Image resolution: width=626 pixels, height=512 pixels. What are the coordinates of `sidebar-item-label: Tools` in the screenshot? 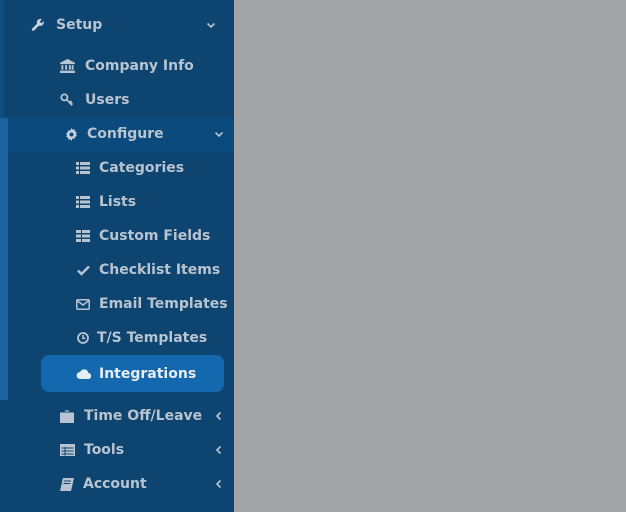 It's located at (104, 450).